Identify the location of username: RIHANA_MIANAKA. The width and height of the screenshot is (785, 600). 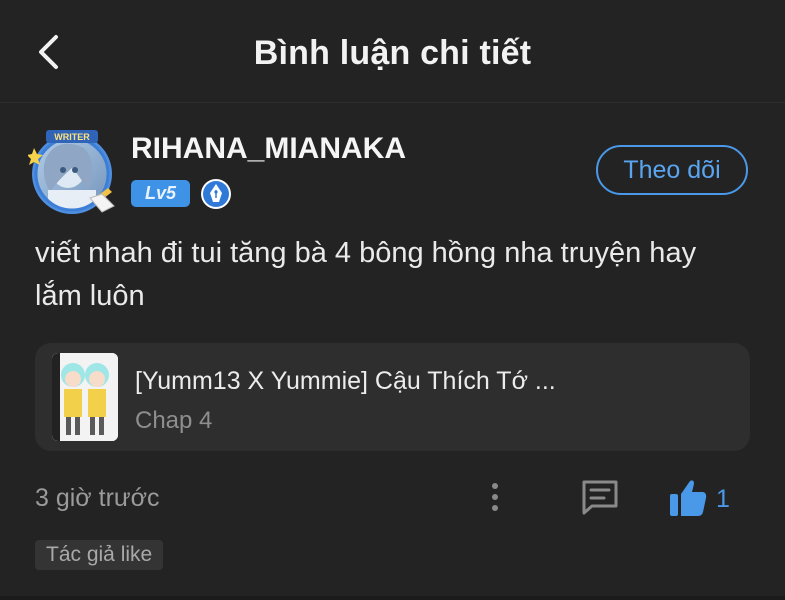
(268, 149).